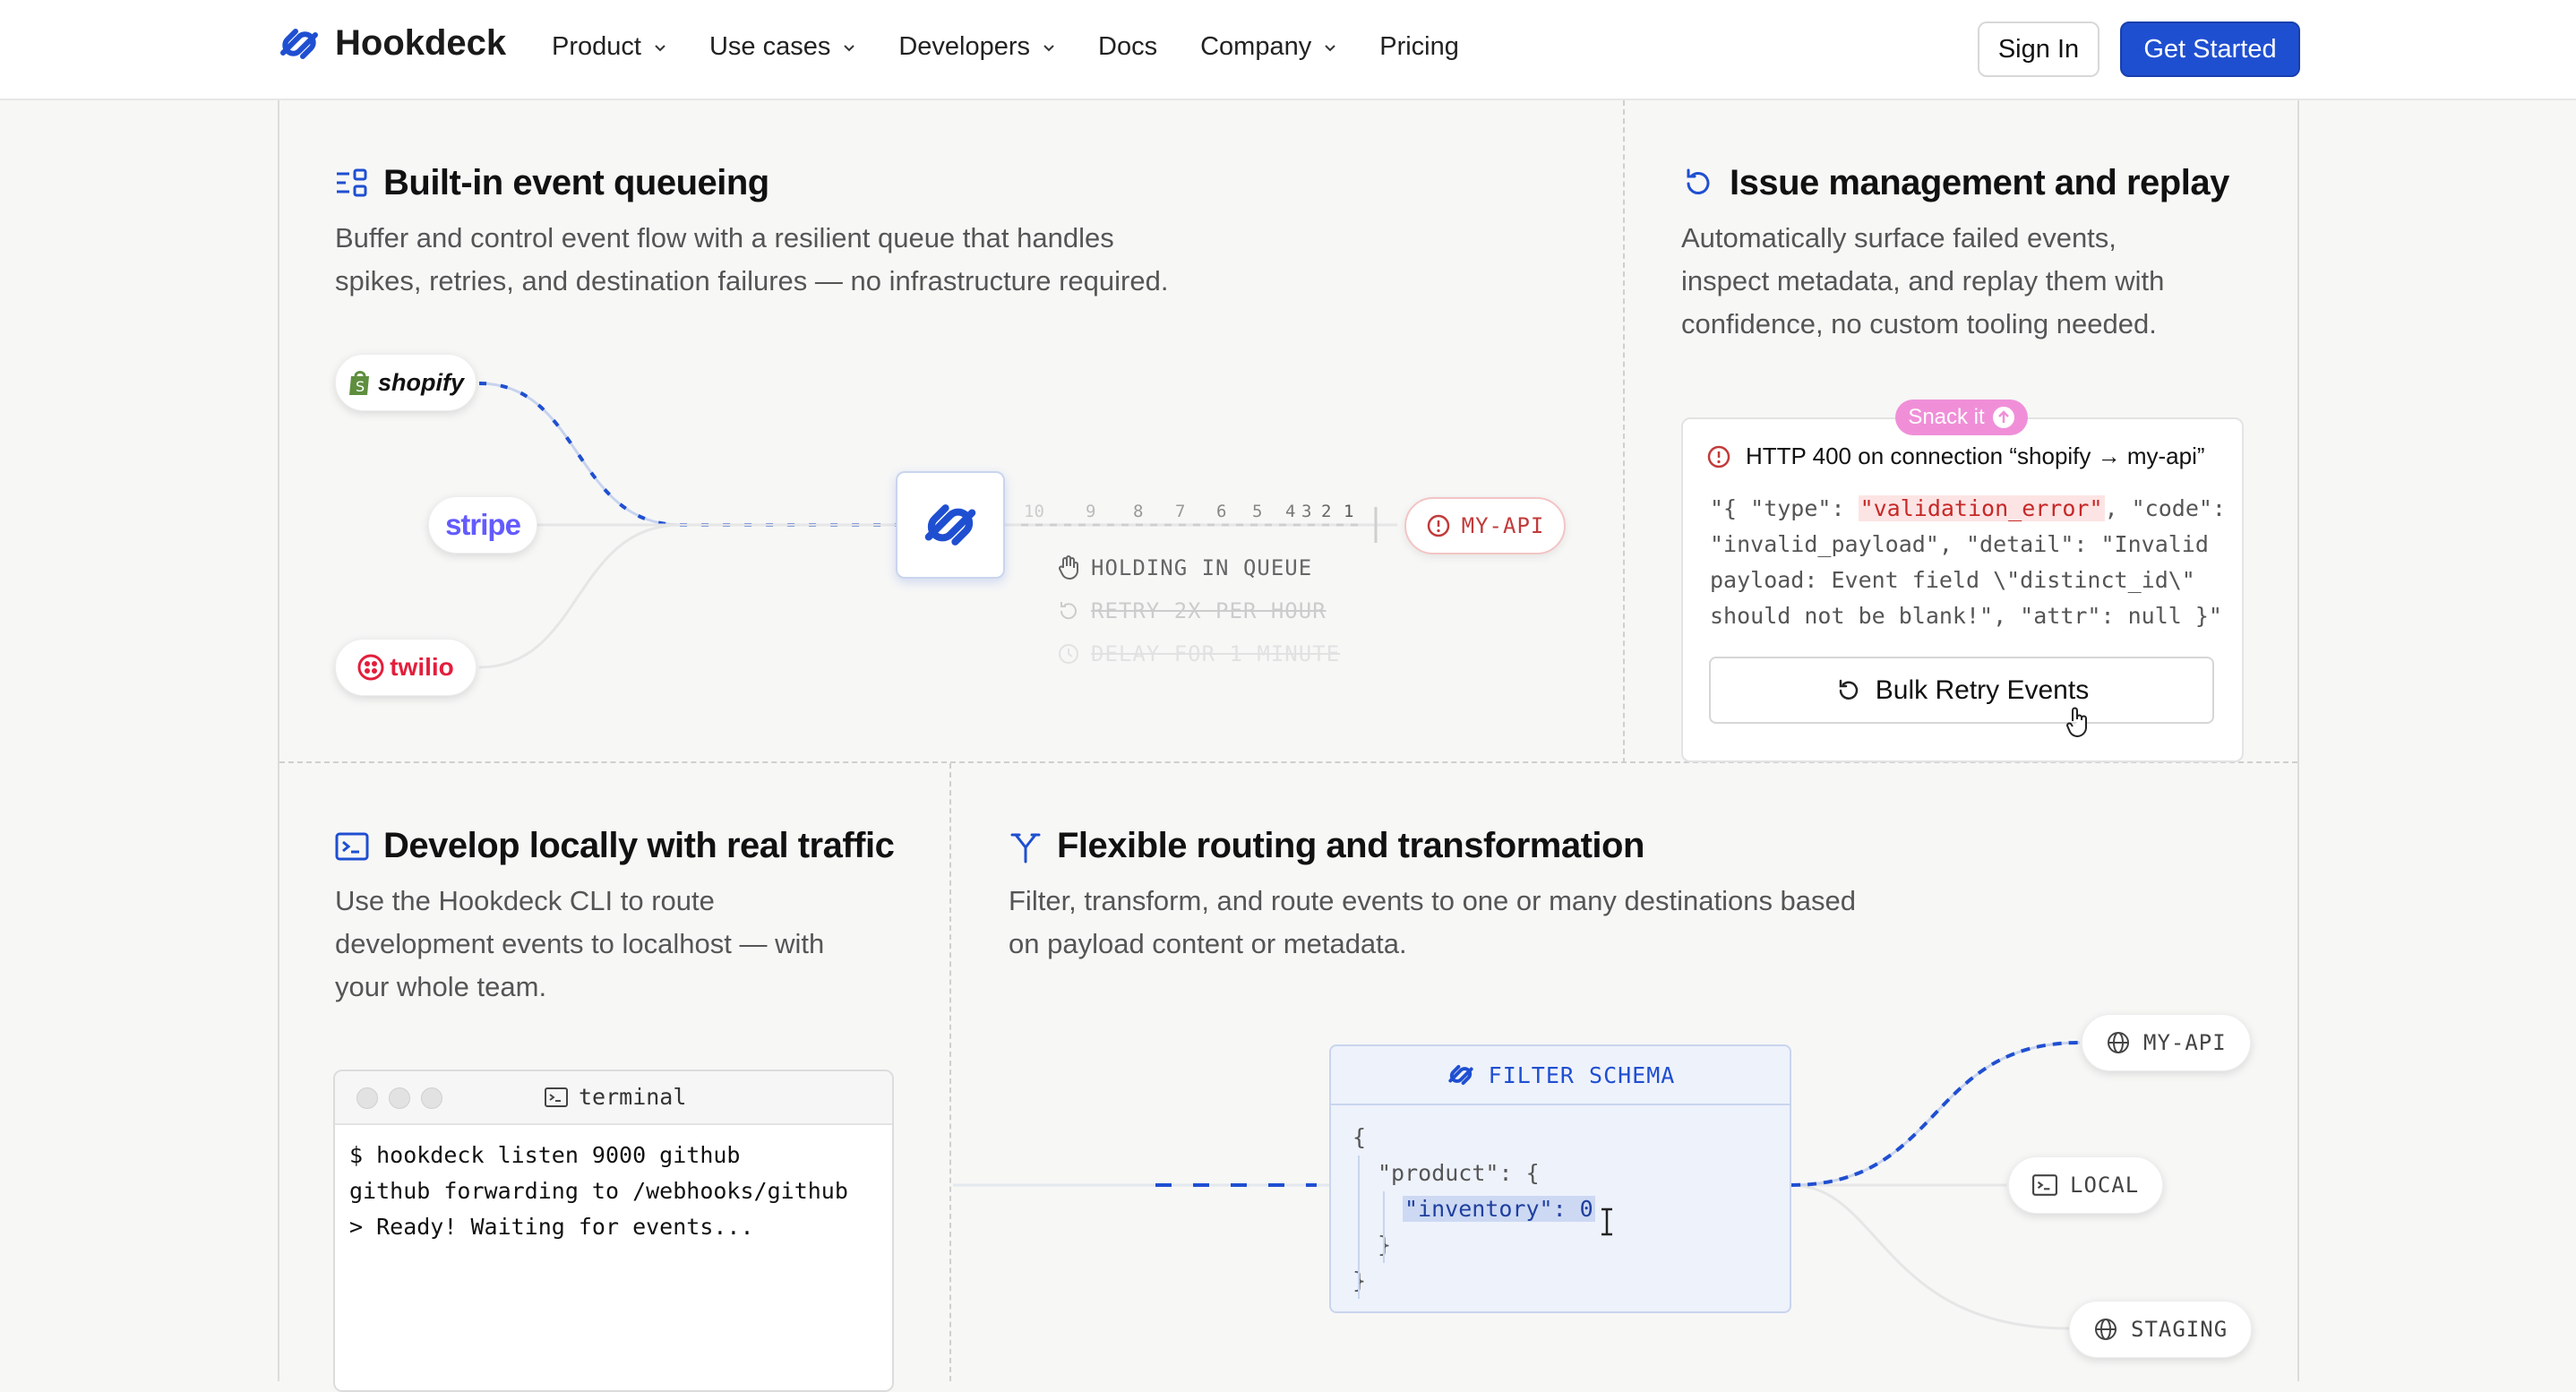  Describe the element at coordinates (1582, 1074) in the screenshot. I see `filter-schema-title: FILTER SCHEMA` at that location.